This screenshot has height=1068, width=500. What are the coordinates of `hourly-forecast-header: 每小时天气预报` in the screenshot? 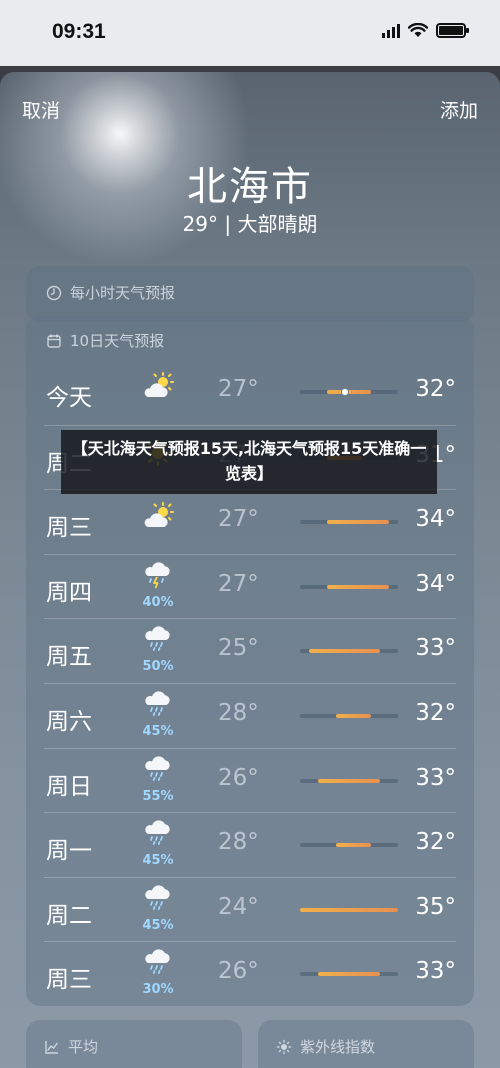 It's located at (110, 292).